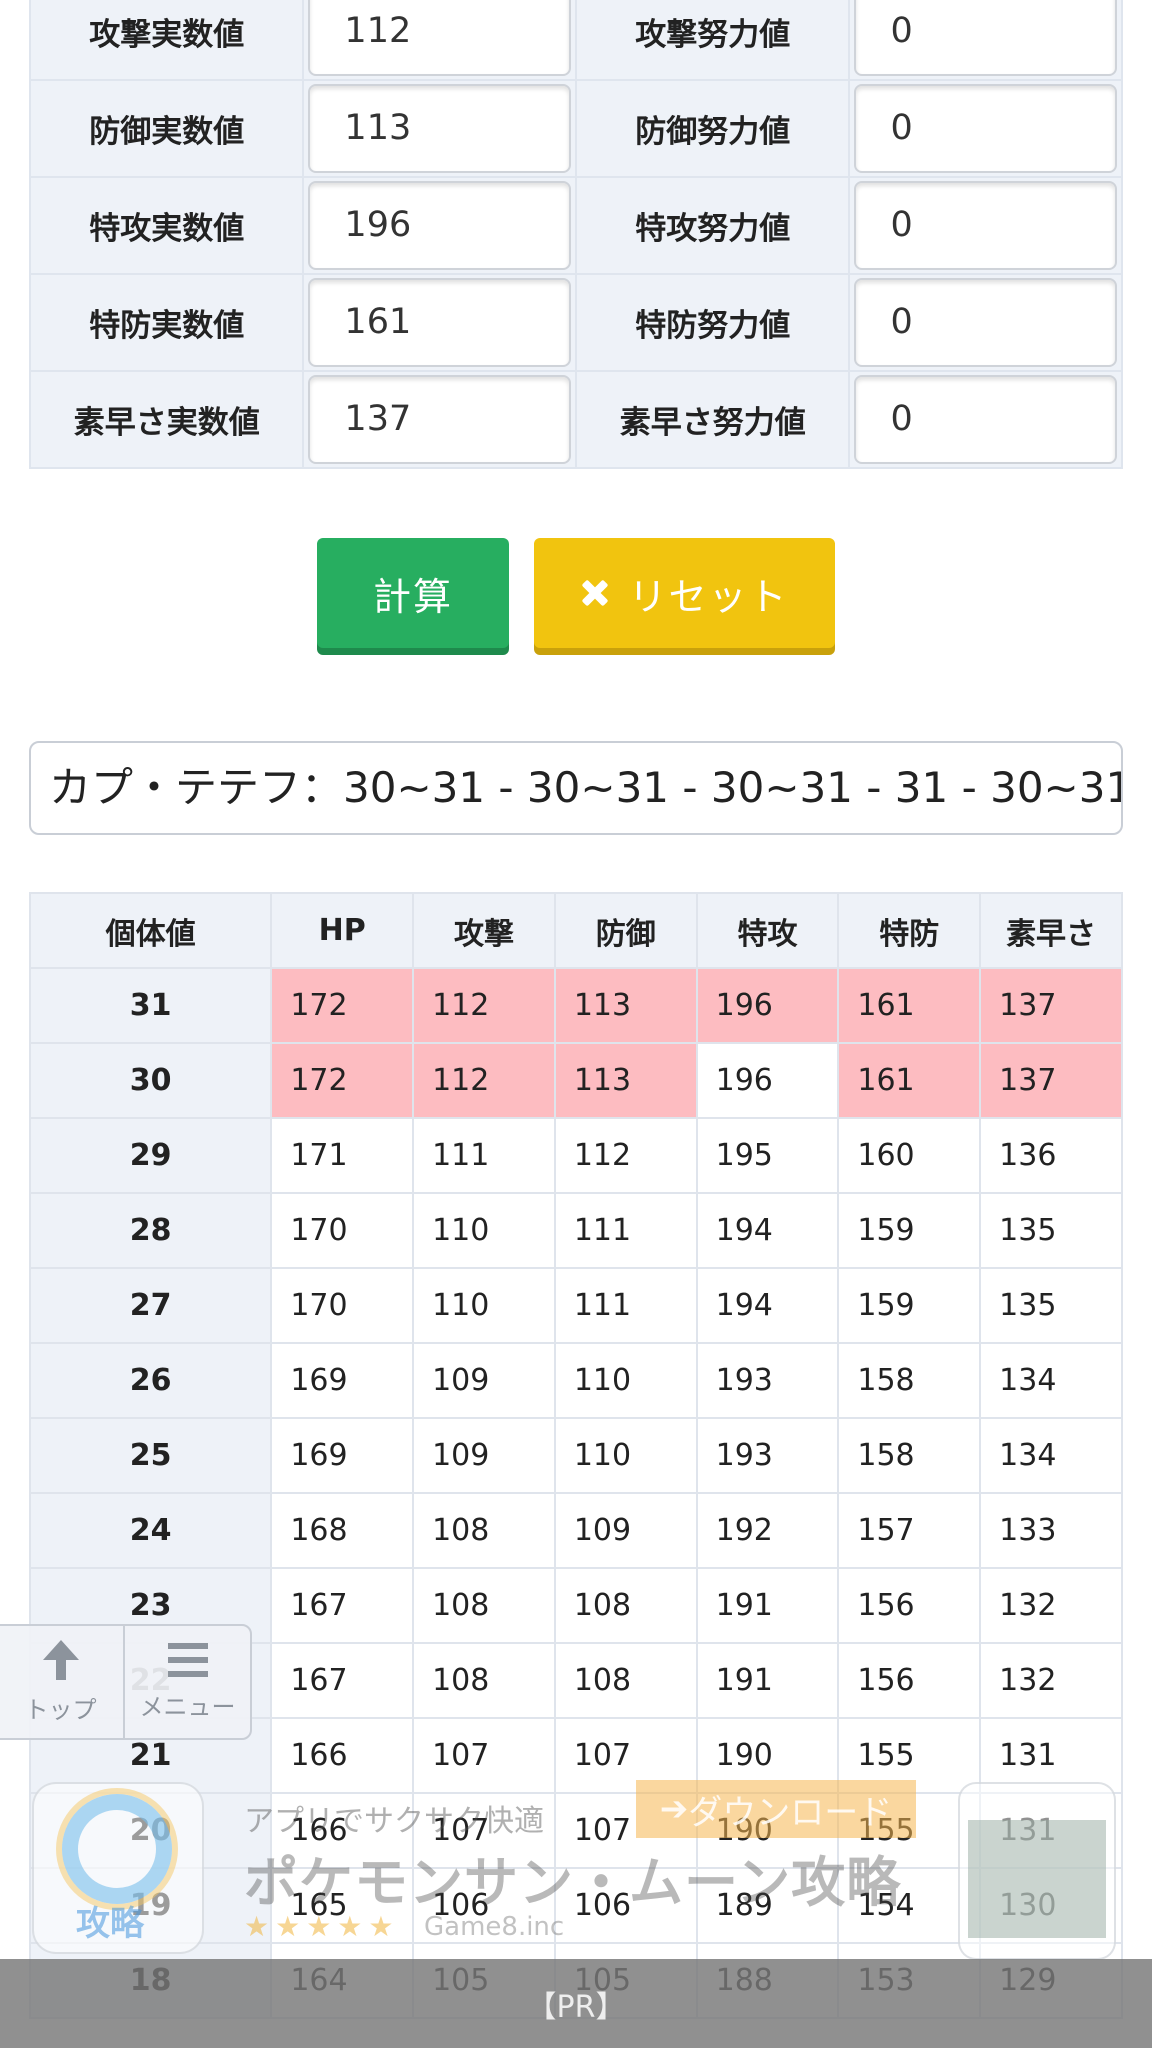  Describe the element at coordinates (708, 596) in the screenshot. I see `reset-button-label: リセット` at that location.